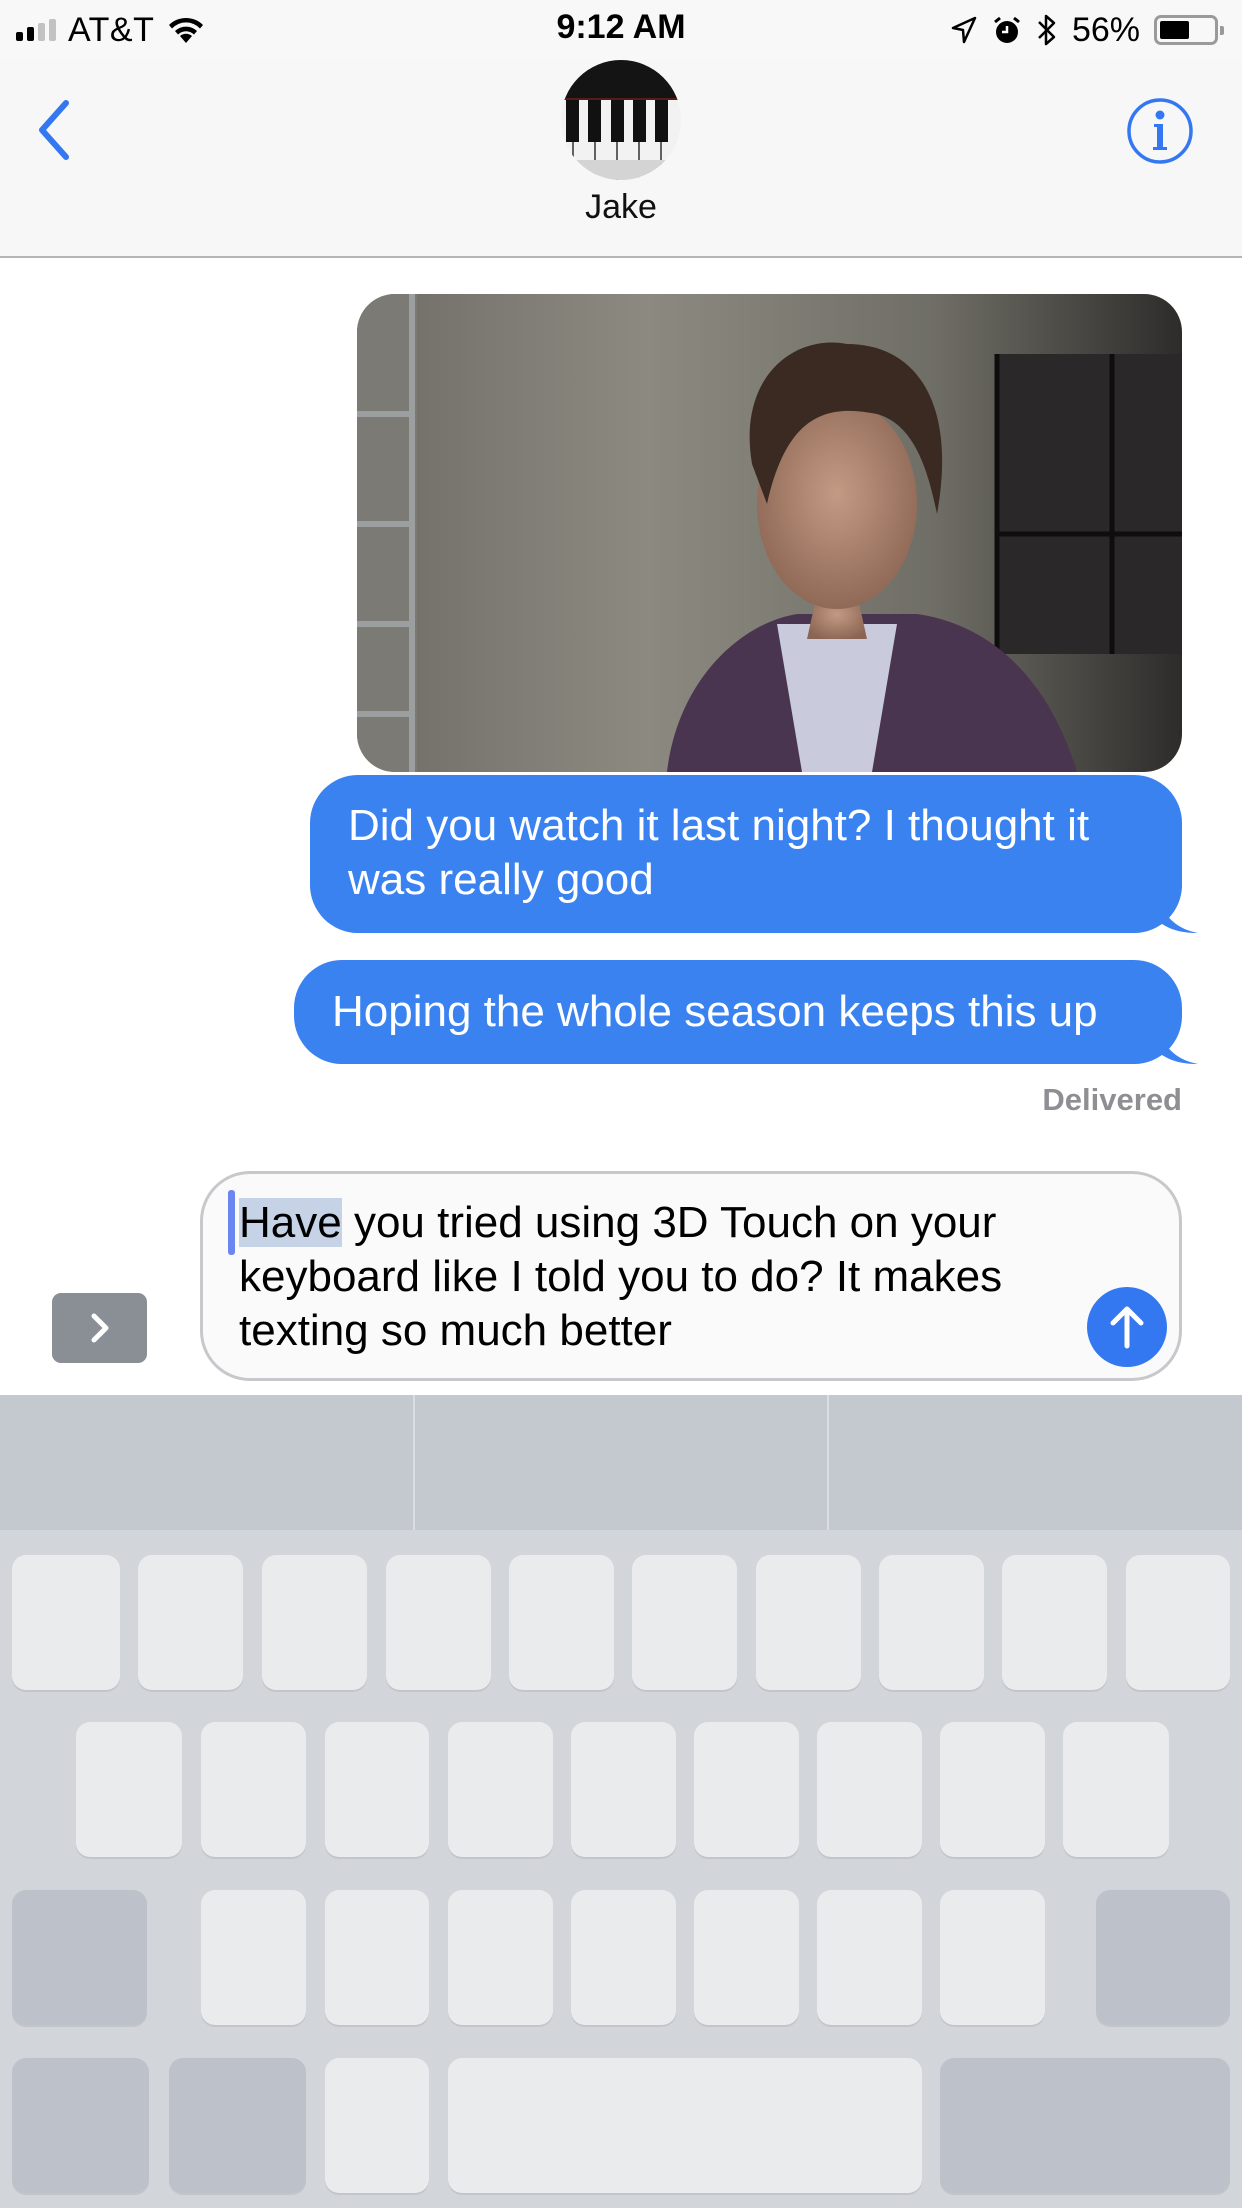 This screenshot has height=2208, width=1242. What do you see at coordinates (715, 1011) in the screenshot?
I see `message-text: Hoping the whole season keeps this up` at bounding box center [715, 1011].